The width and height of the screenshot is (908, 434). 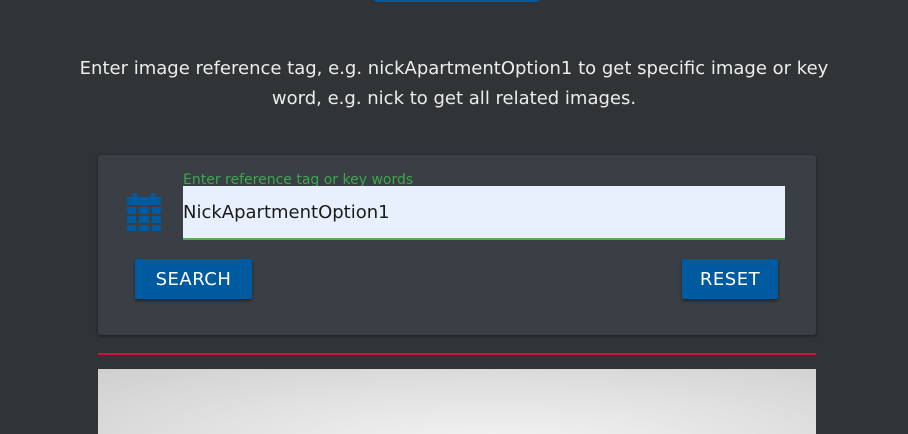 I want to click on section-divider, so click(x=457, y=354).